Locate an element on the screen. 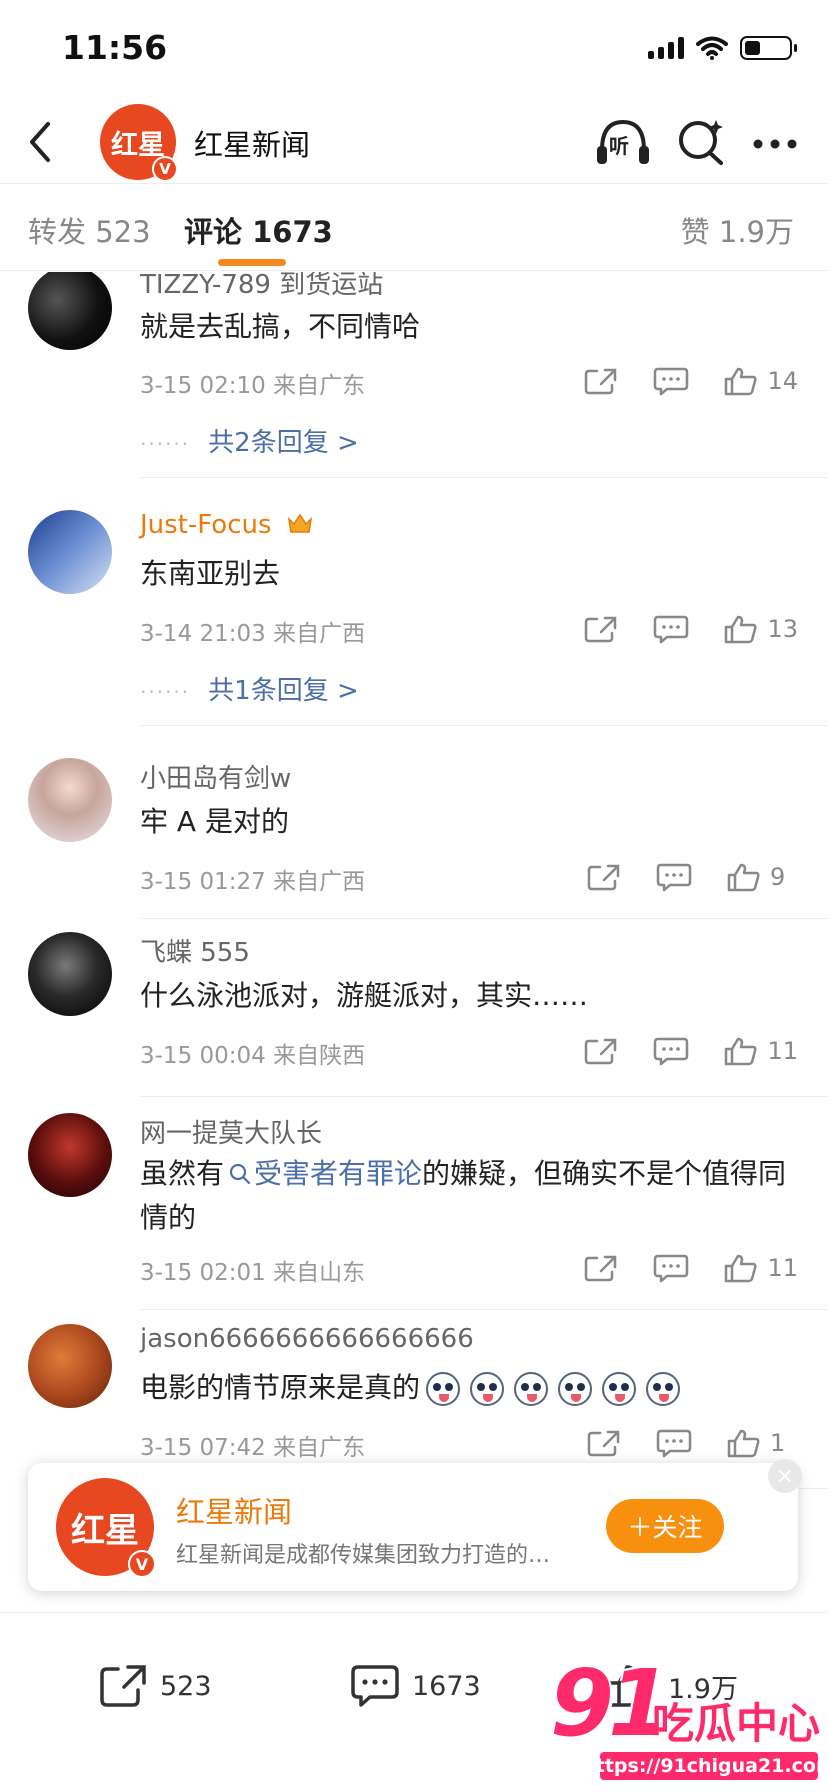  comment-text-main: 电影的情节原来是真的 is located at coordinates (280, 1387).